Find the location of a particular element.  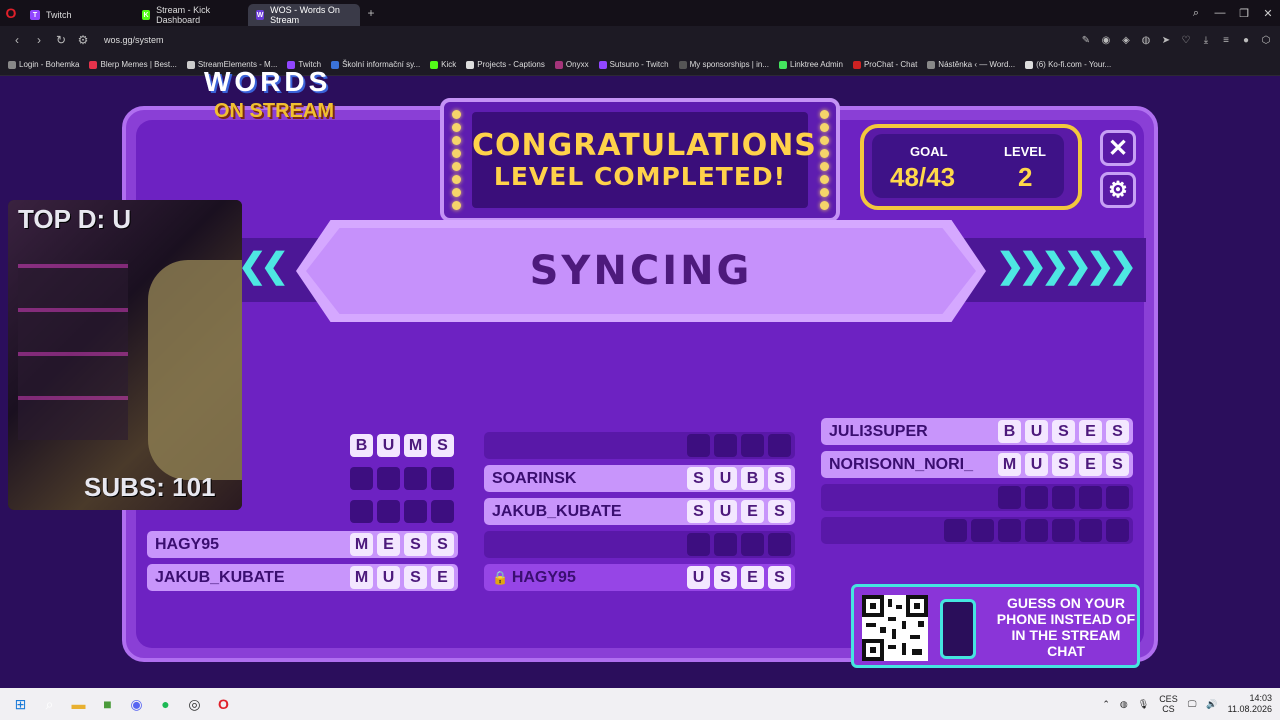

new-tab-button: + is located at coordinates (371, 13).